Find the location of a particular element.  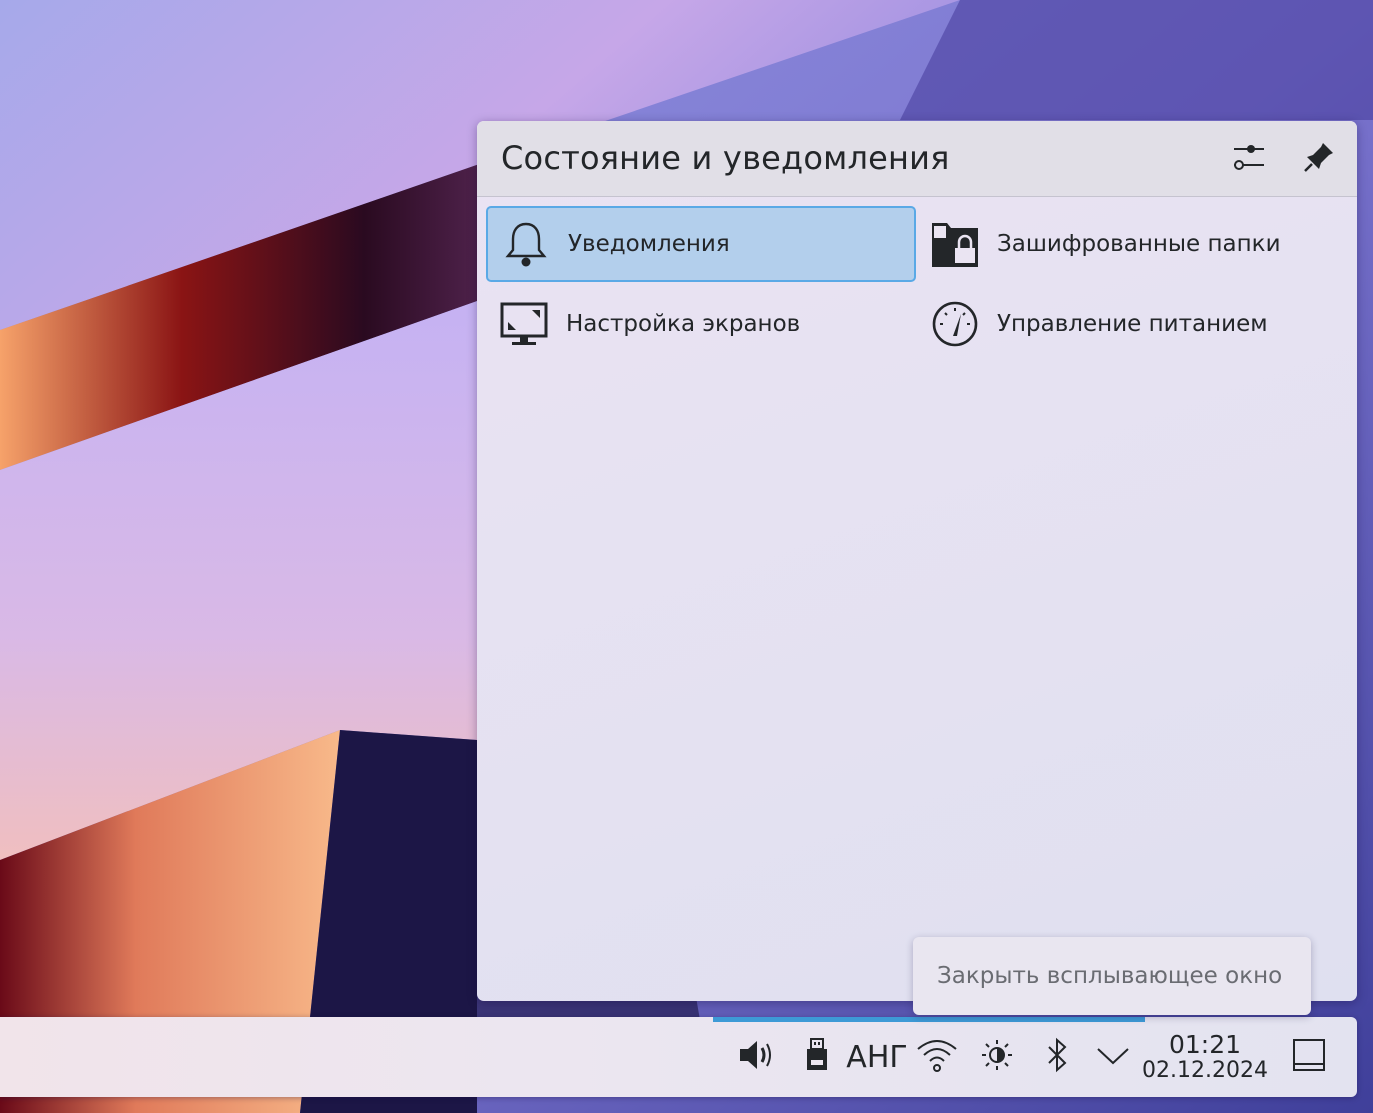

volume-icon is located at coordinates (756, 1057).